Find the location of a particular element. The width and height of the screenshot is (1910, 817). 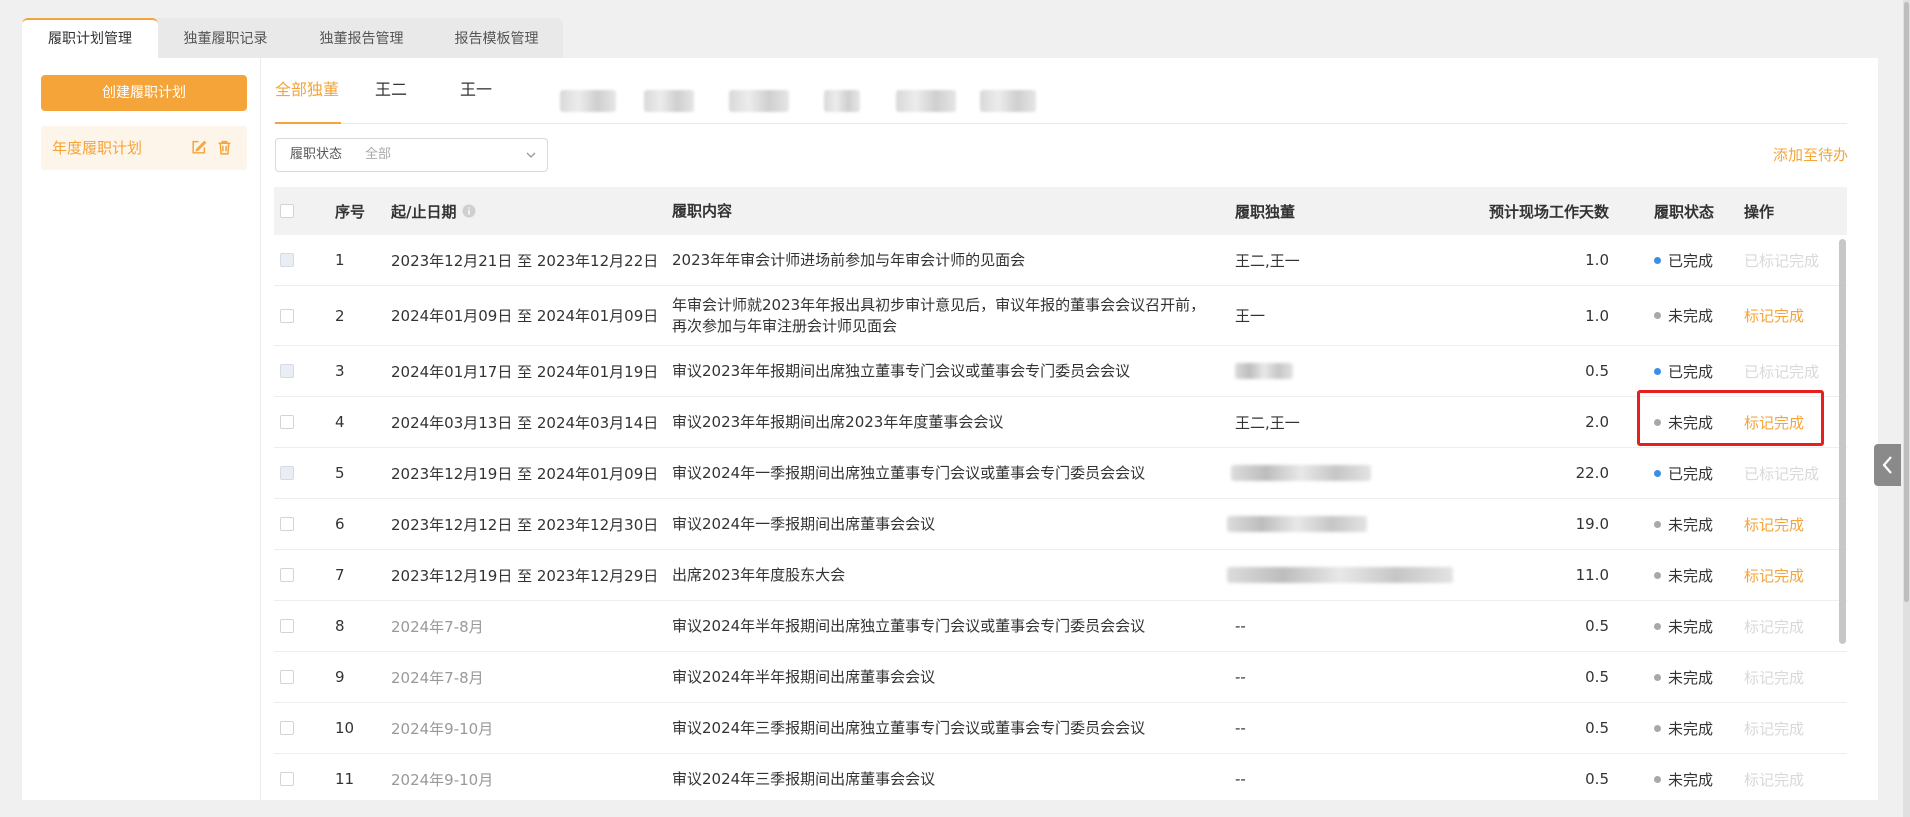

row-index: 11 is located at coordinates (345, 779).